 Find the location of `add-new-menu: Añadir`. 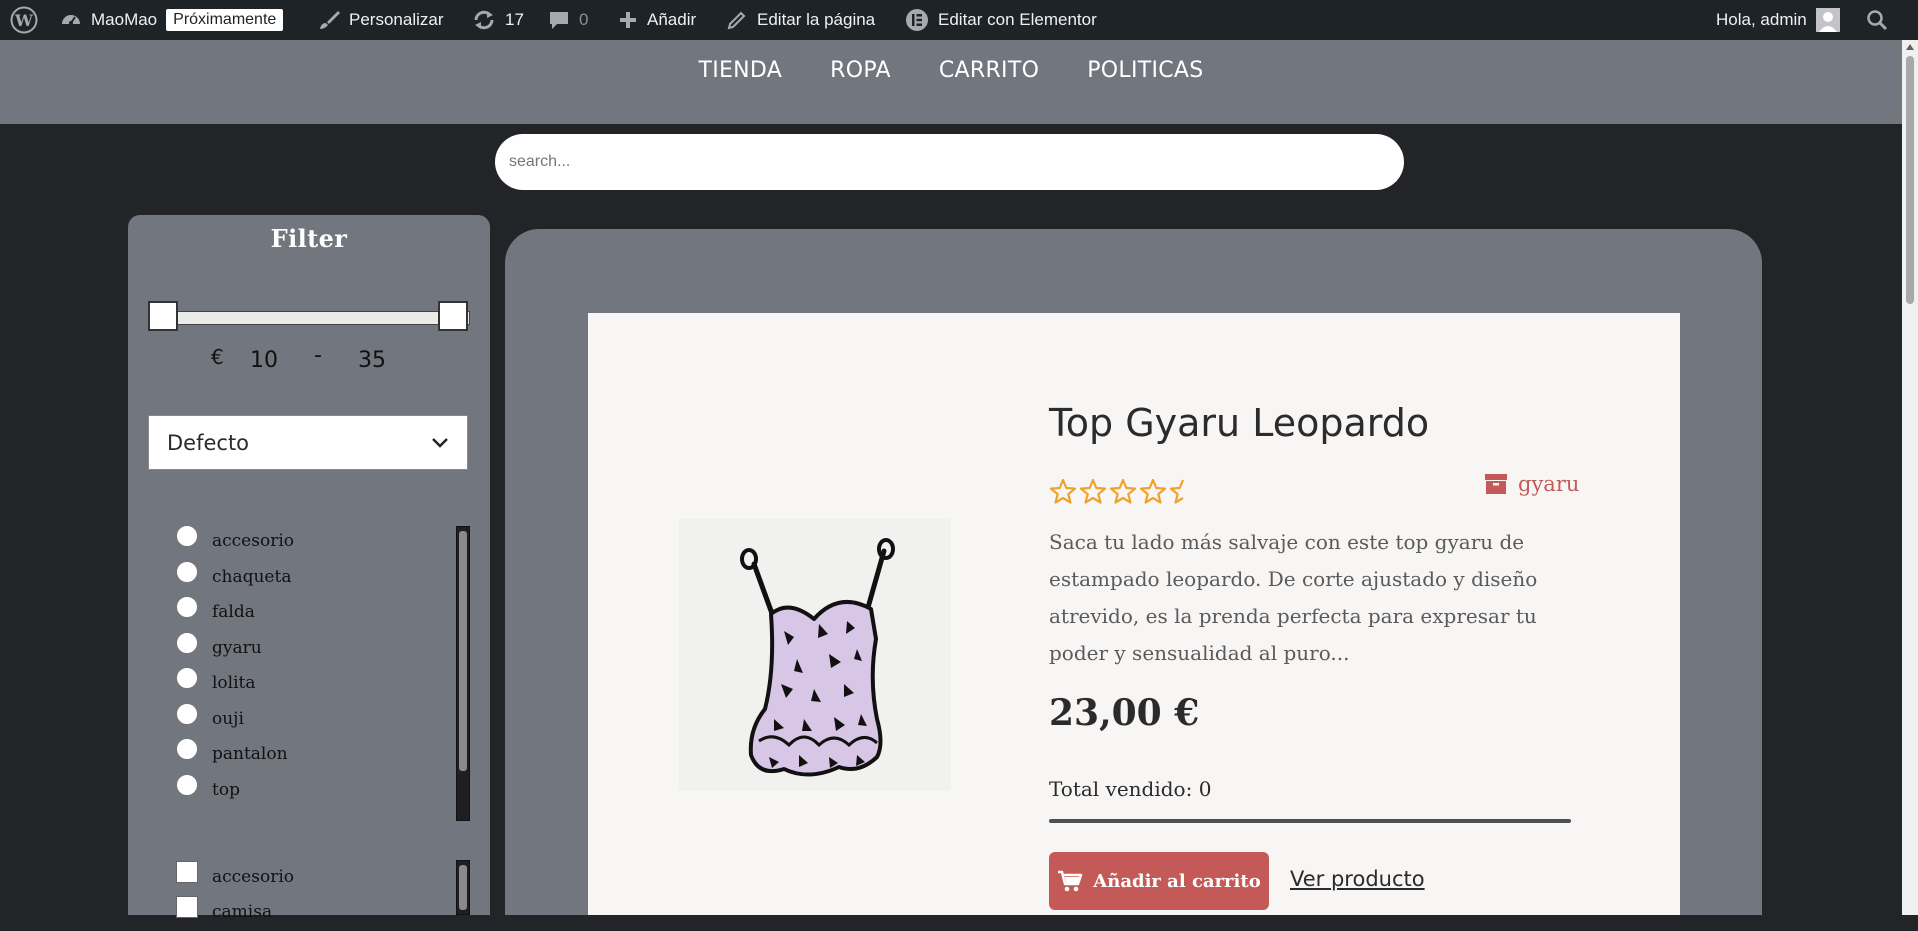

add-new-menu: Añadir is located at coordinates (657, 20).